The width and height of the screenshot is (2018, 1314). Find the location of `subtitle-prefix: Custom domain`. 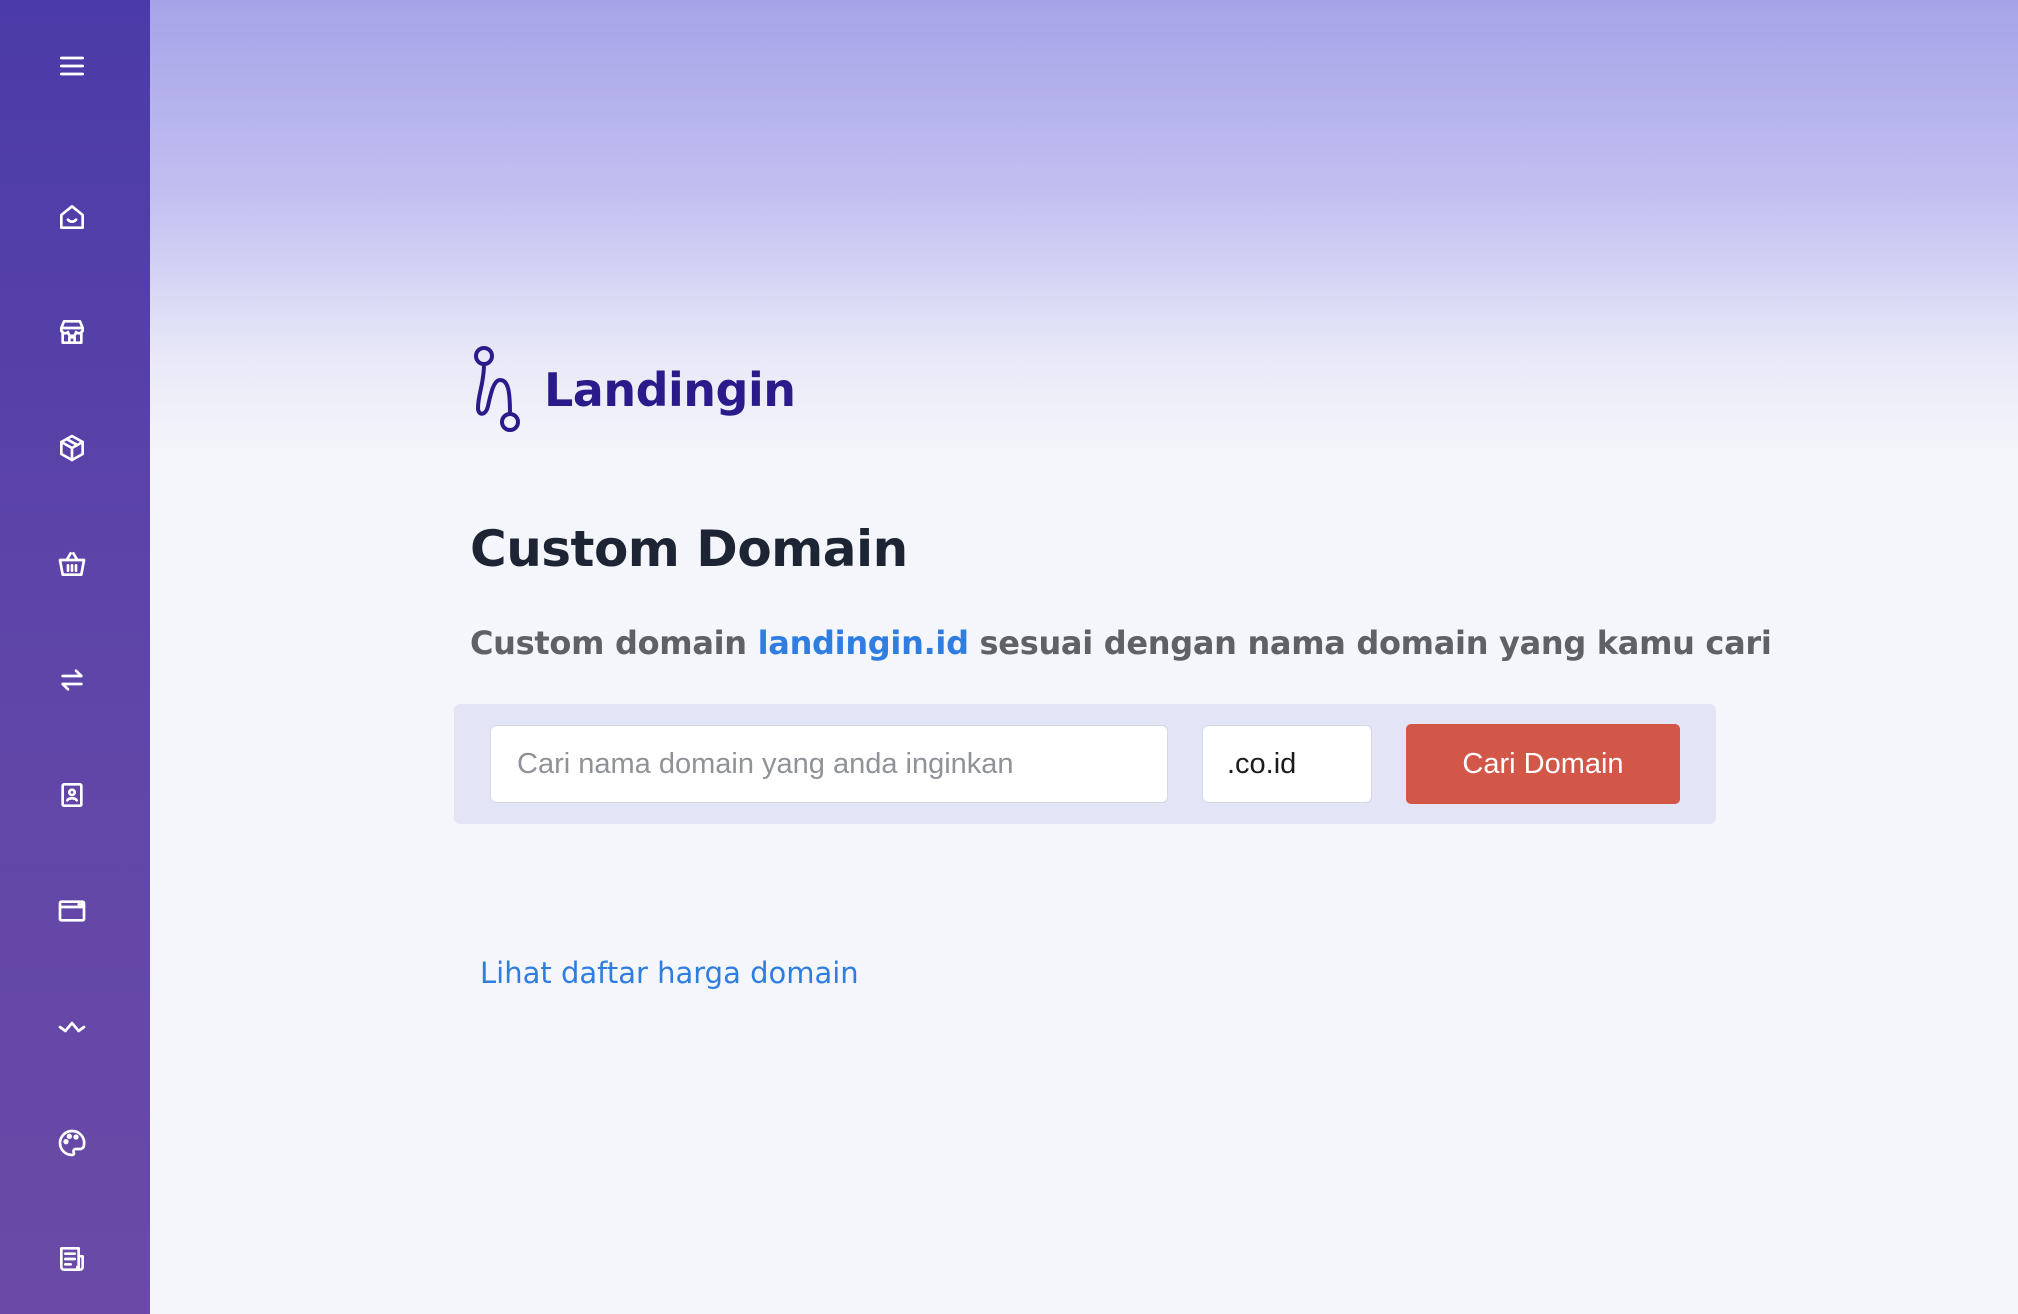

subtitle-prefix: Custom domain is located at coordinates (608, 643).